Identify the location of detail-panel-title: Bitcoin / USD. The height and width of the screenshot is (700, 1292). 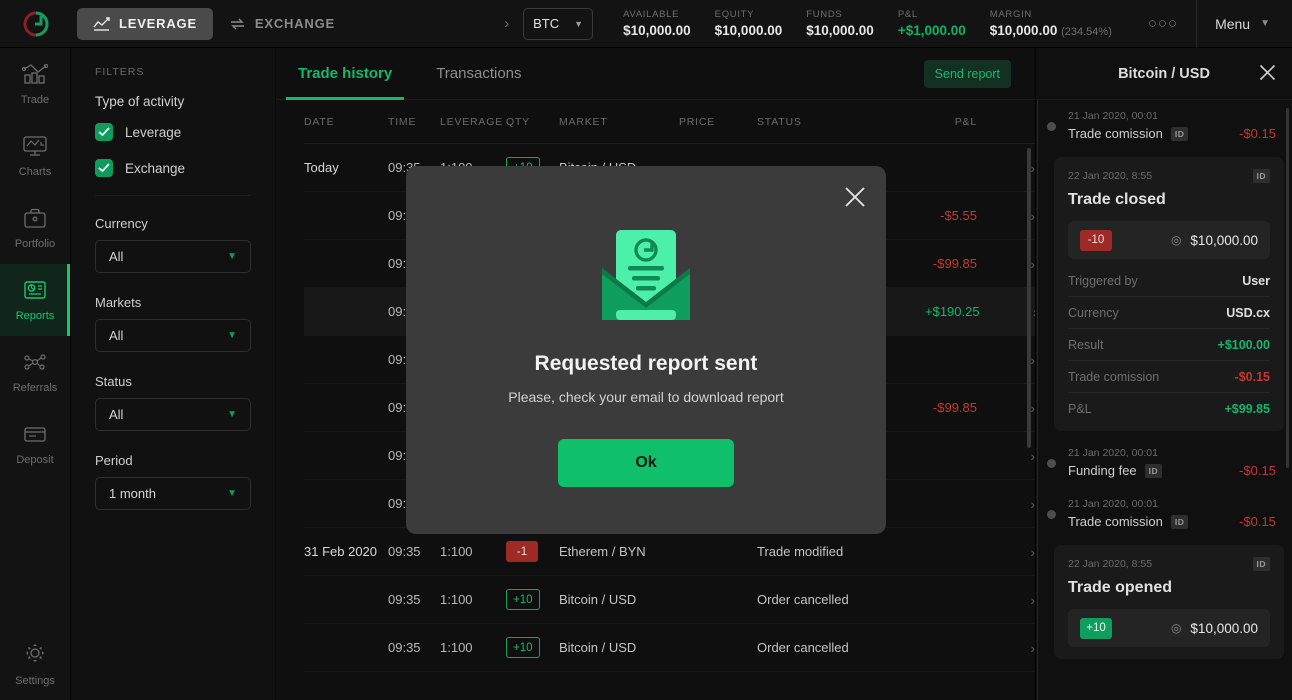
(1164, 73).